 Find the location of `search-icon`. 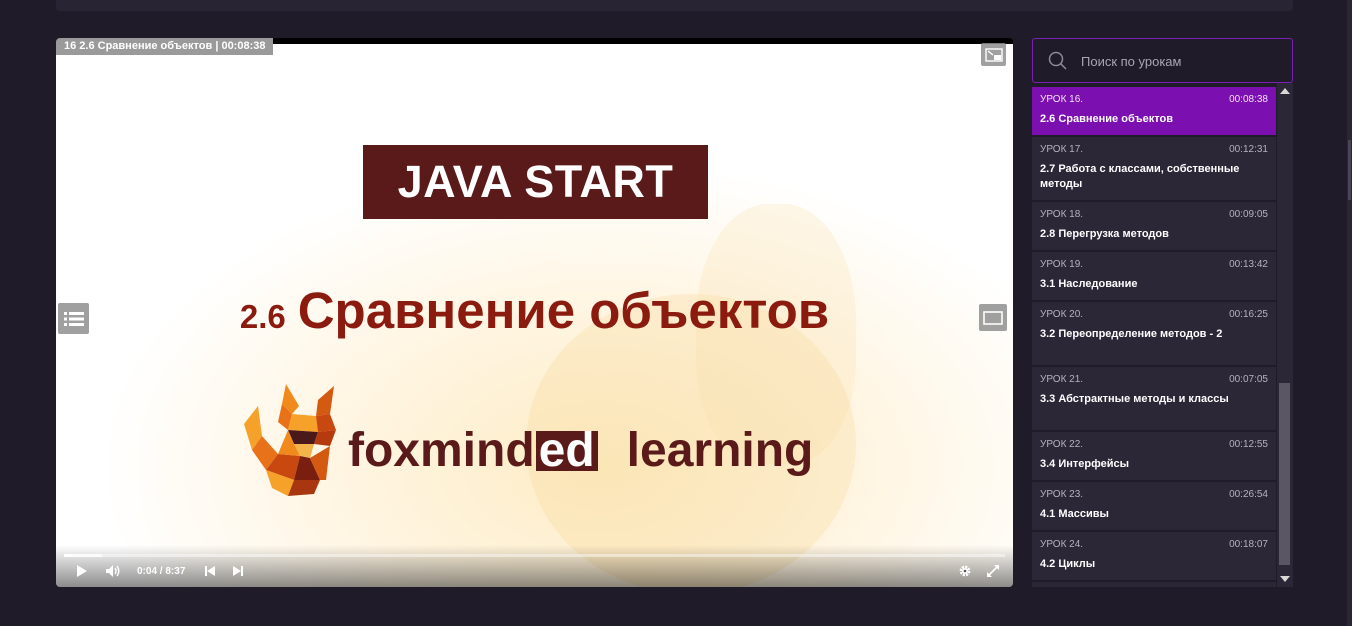

search-icon is located at coordinates (1057, 60).